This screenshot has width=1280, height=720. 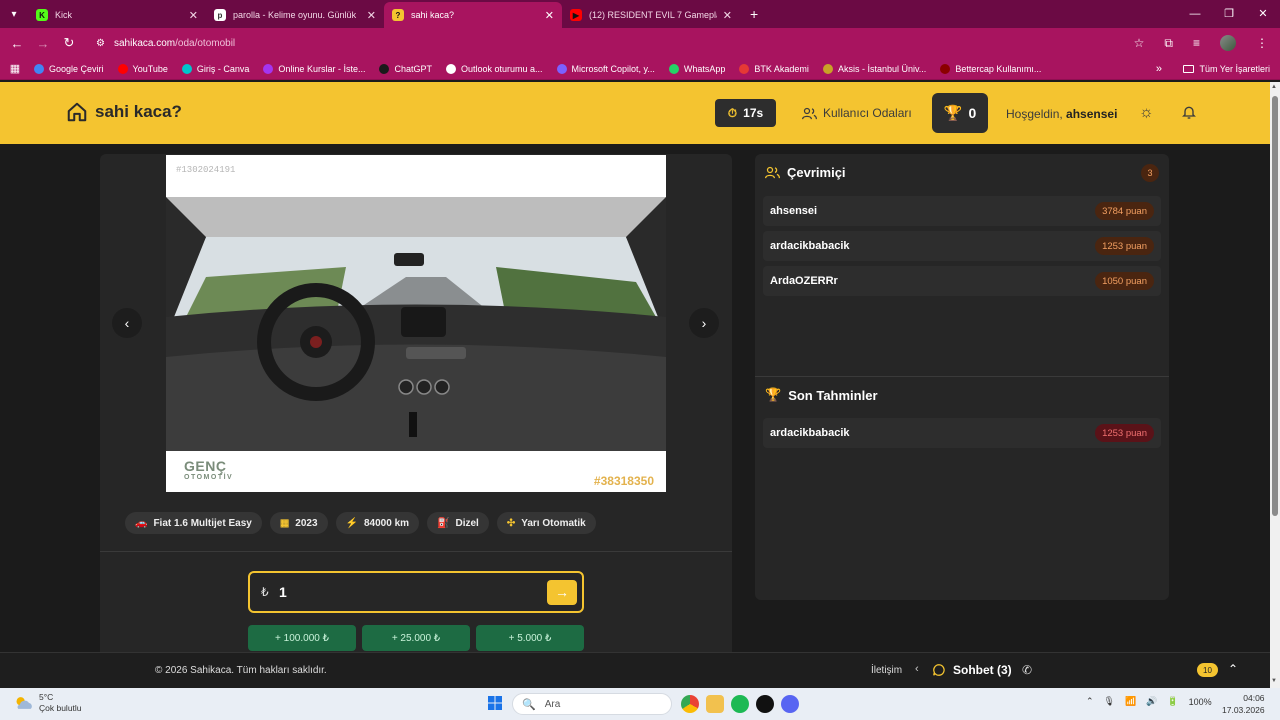 What do you see at coordinates (43, 43) in the screenshot?
I see `forward-button: →` at bounding box center [43, 43].